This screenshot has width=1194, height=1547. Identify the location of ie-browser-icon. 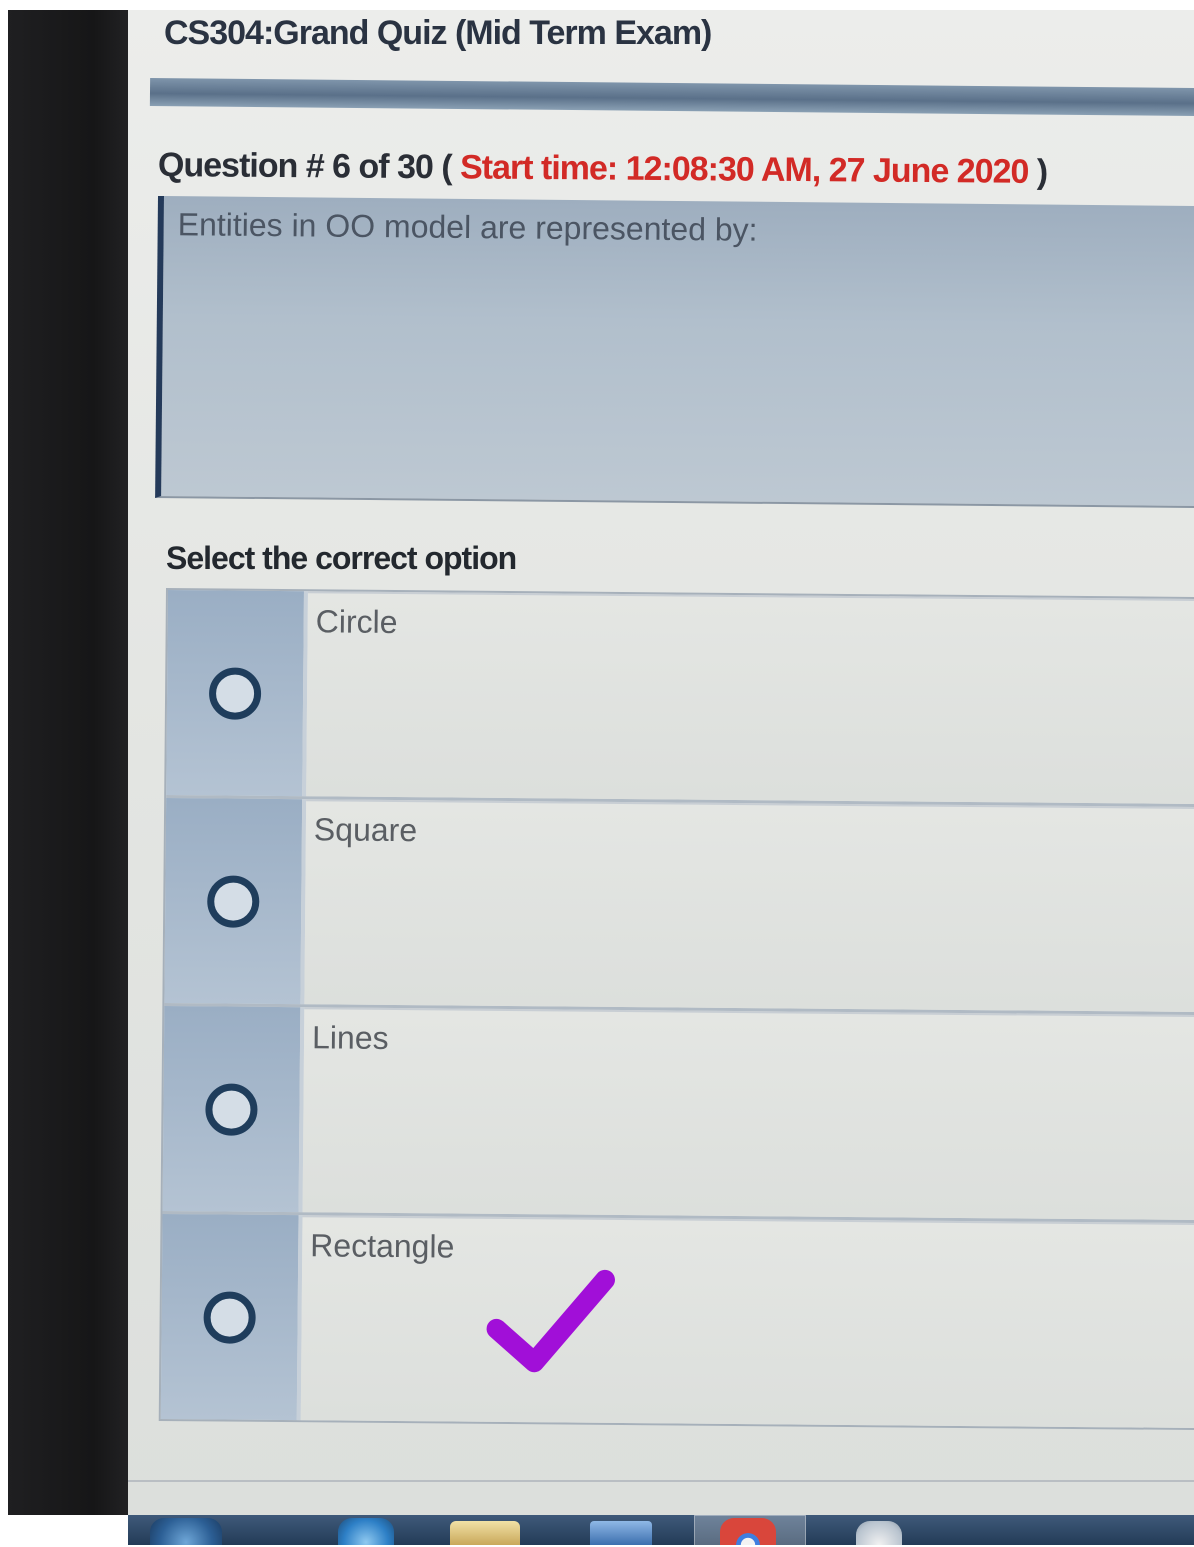
(366, 1531).